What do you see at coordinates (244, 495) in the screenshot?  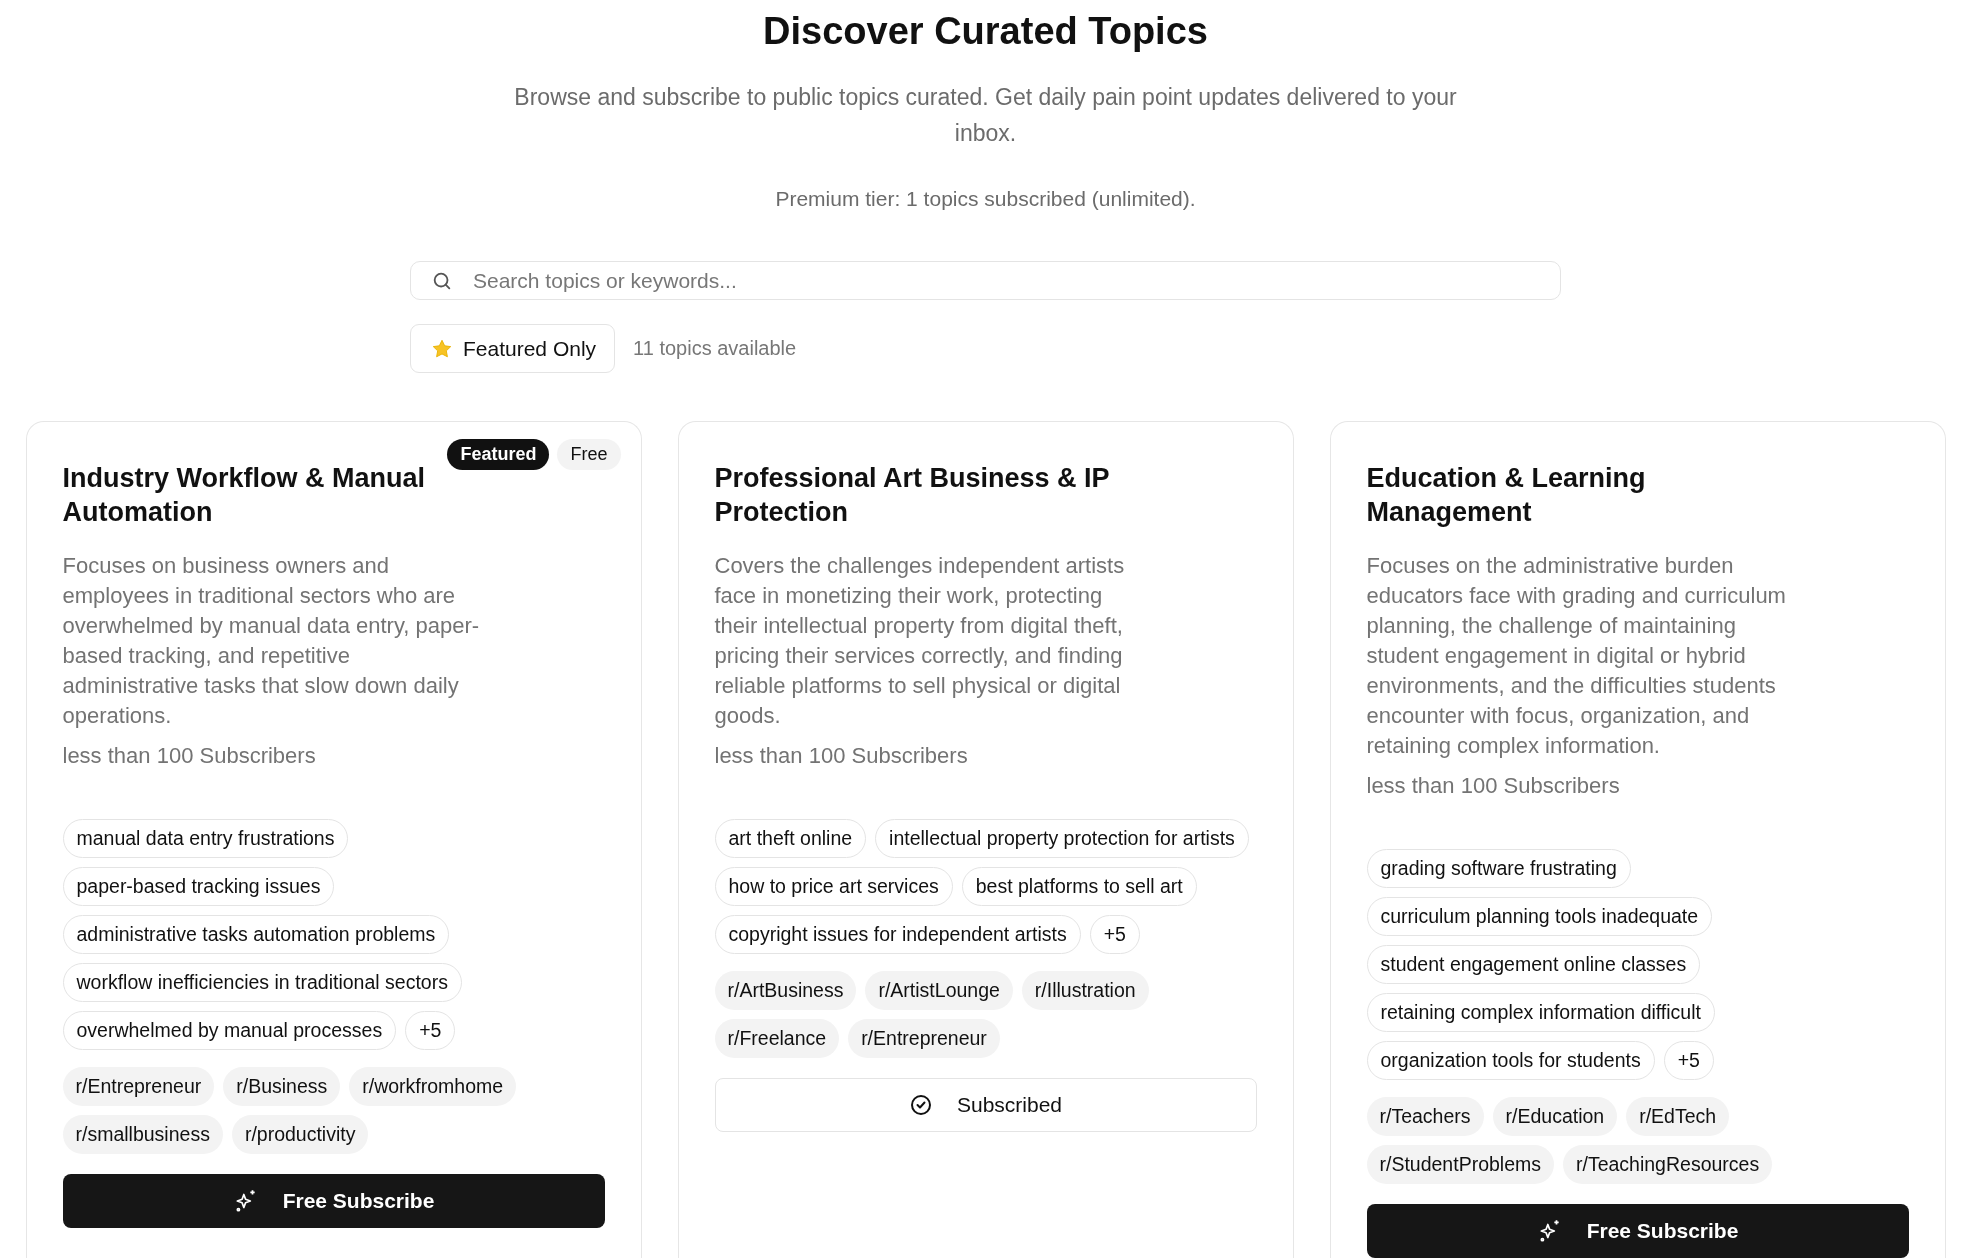 I see `topic-title: Industry Workflow & Manual Automation` at bounding box center [244, 495].